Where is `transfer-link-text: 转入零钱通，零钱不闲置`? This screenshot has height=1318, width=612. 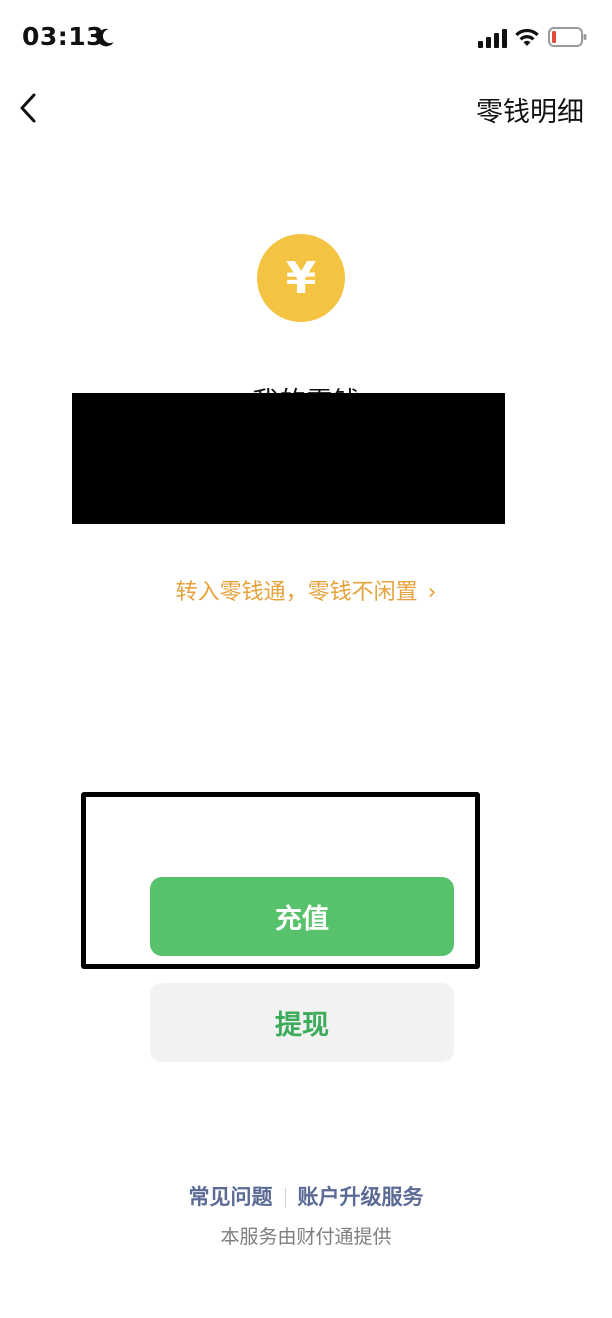
transfer-link-text: 转入零钱通，零钱不闲置 is located at coordinates (296, 592).